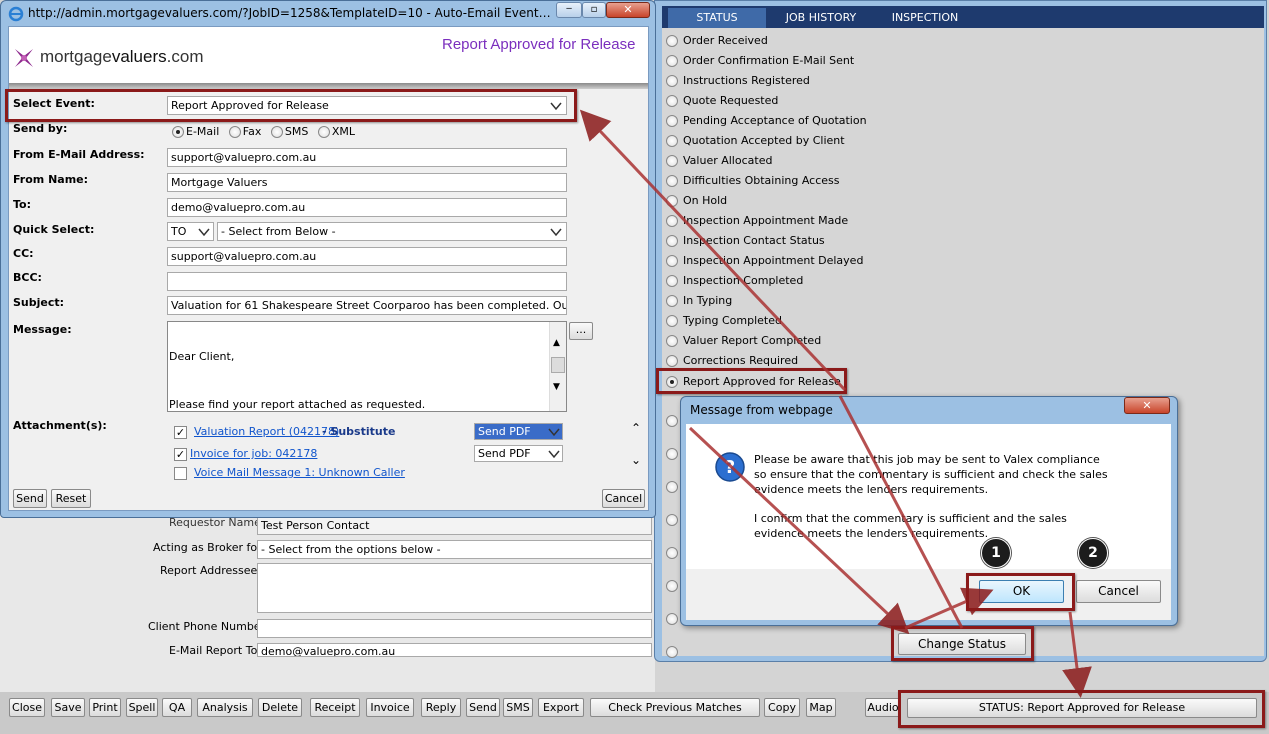  What do you see at coordinates (996, 553) in the screenshot?
I see `callout-1: 1` at bounding box center [996, 553].